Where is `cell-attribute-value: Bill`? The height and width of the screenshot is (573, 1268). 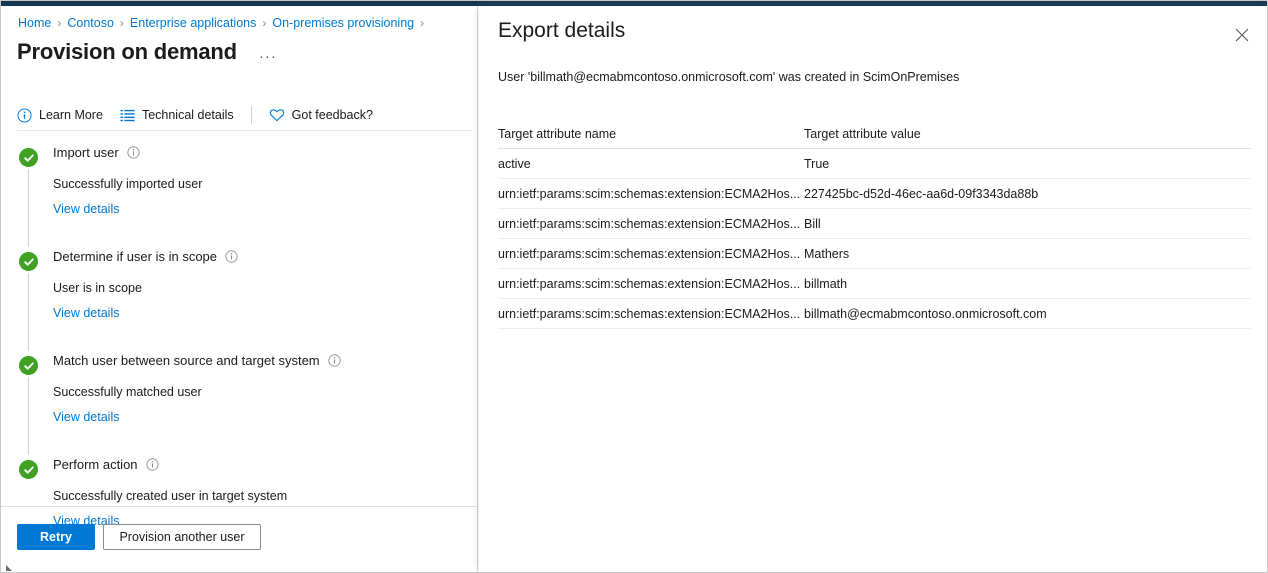
cell-attribute-value: Bill is located at coordinates (812, 223).